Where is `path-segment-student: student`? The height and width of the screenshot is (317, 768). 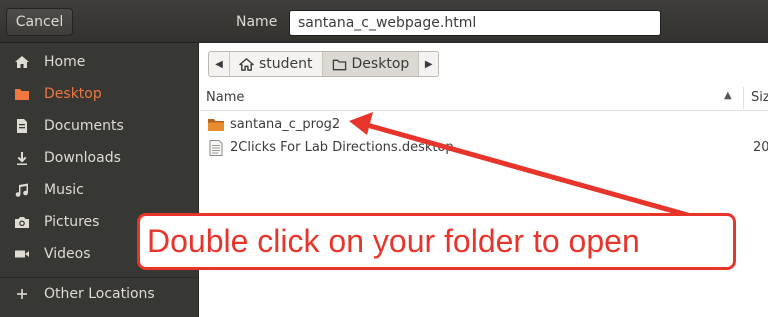 path-segment-student: student is located at coordinates (275, 64).